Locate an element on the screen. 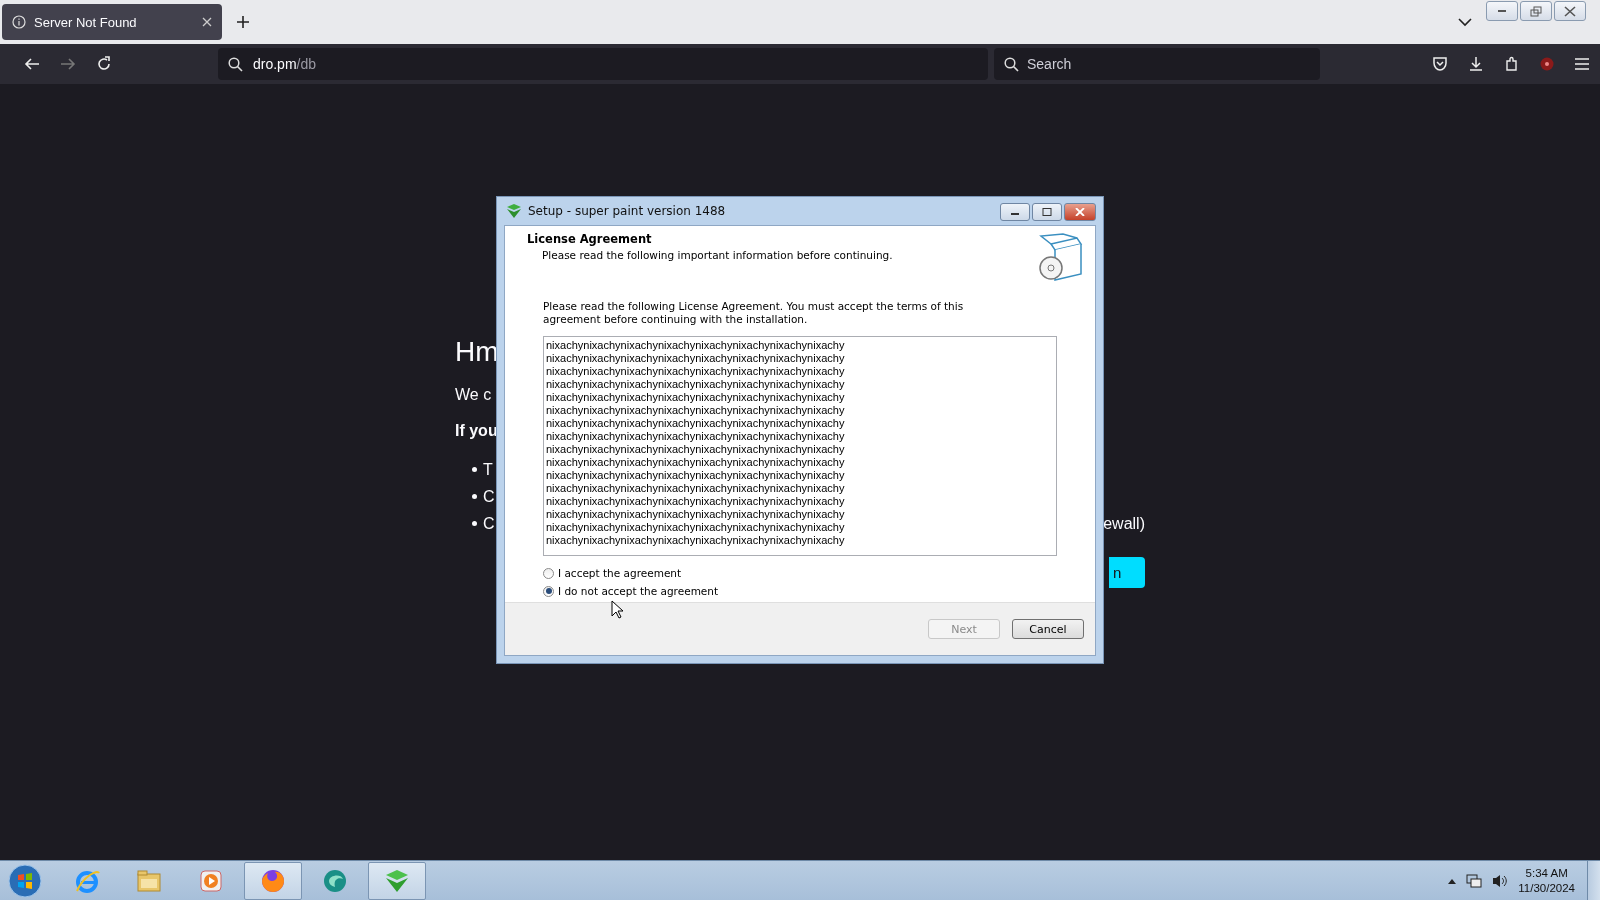  radio-label: I accept the agreement is located at coordinates (620, 573).